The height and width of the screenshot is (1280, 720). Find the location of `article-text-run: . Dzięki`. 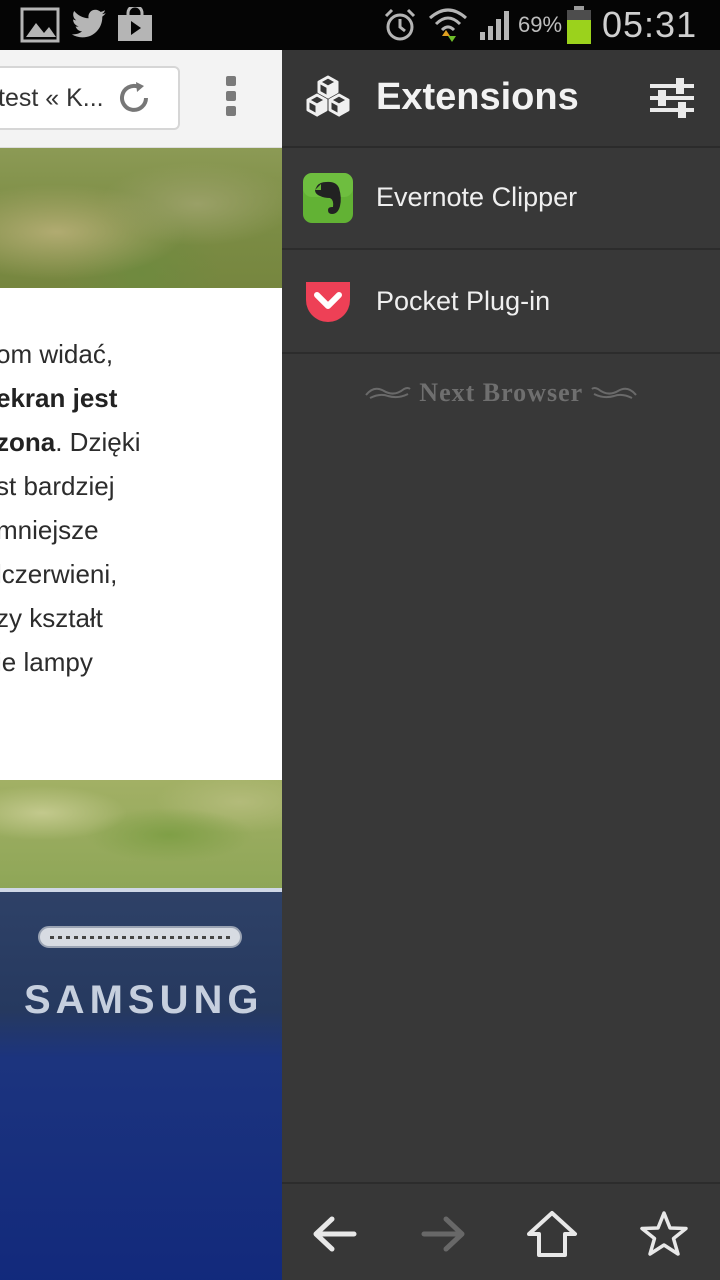

article-text-run: . Dzięki is located at coordinates (98, 442).